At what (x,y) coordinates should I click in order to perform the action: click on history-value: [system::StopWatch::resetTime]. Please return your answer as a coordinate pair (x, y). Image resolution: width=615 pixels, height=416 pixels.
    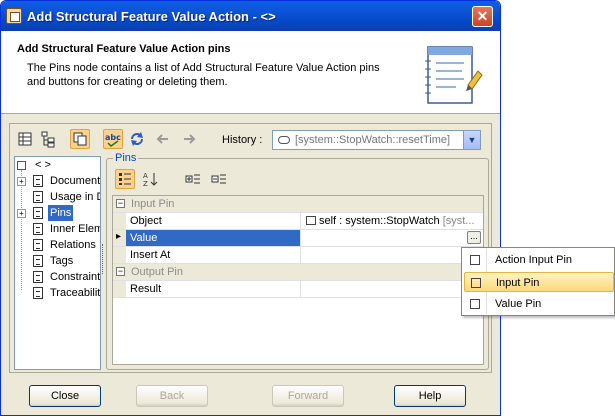
    Looking at the image, I should click on (373, 140).